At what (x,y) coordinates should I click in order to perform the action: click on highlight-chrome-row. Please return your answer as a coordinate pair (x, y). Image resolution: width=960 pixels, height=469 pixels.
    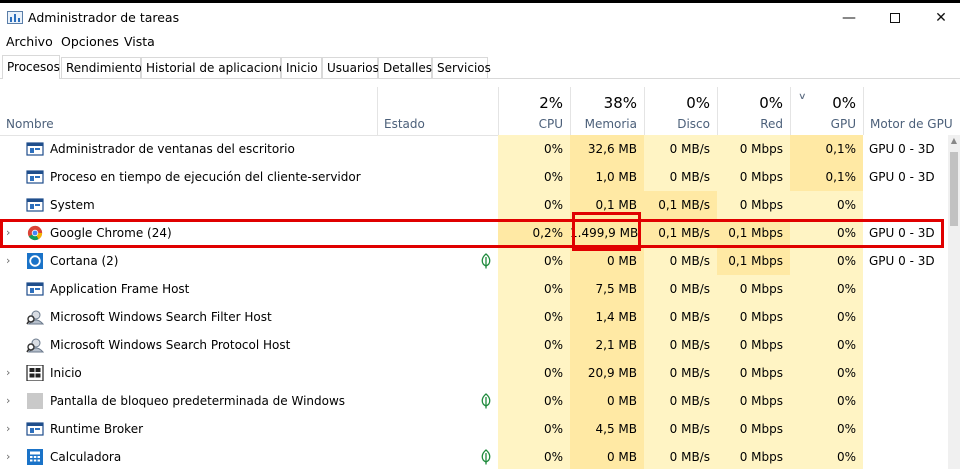
    Looking at the image, I should click on (472, 233).